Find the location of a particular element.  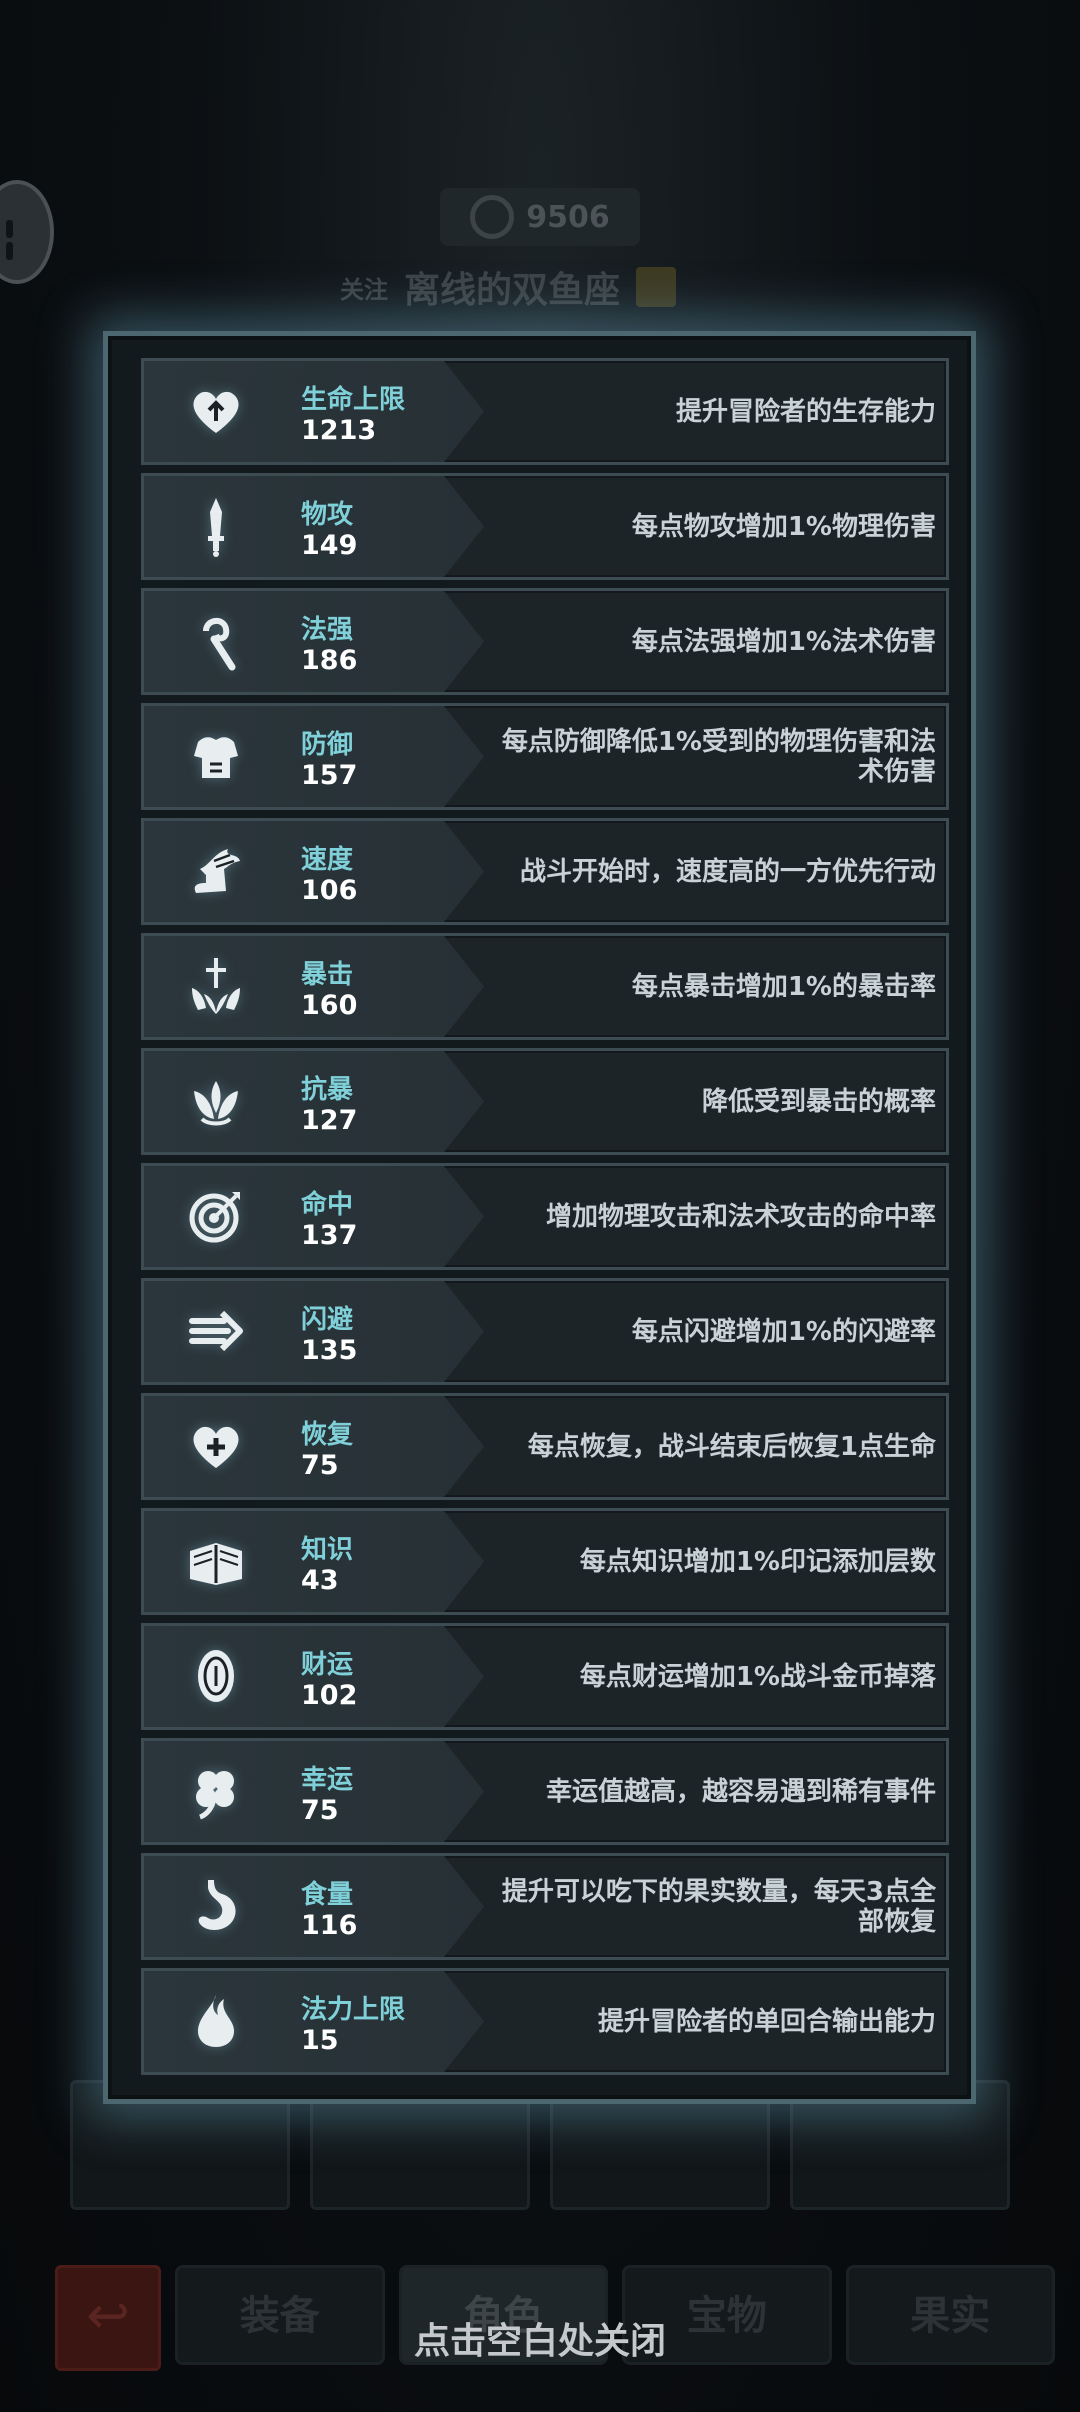

stat-row: 幸运 75 幸运值越高，越容易遇到稀有事件 is located at coordinates (545, 1791).